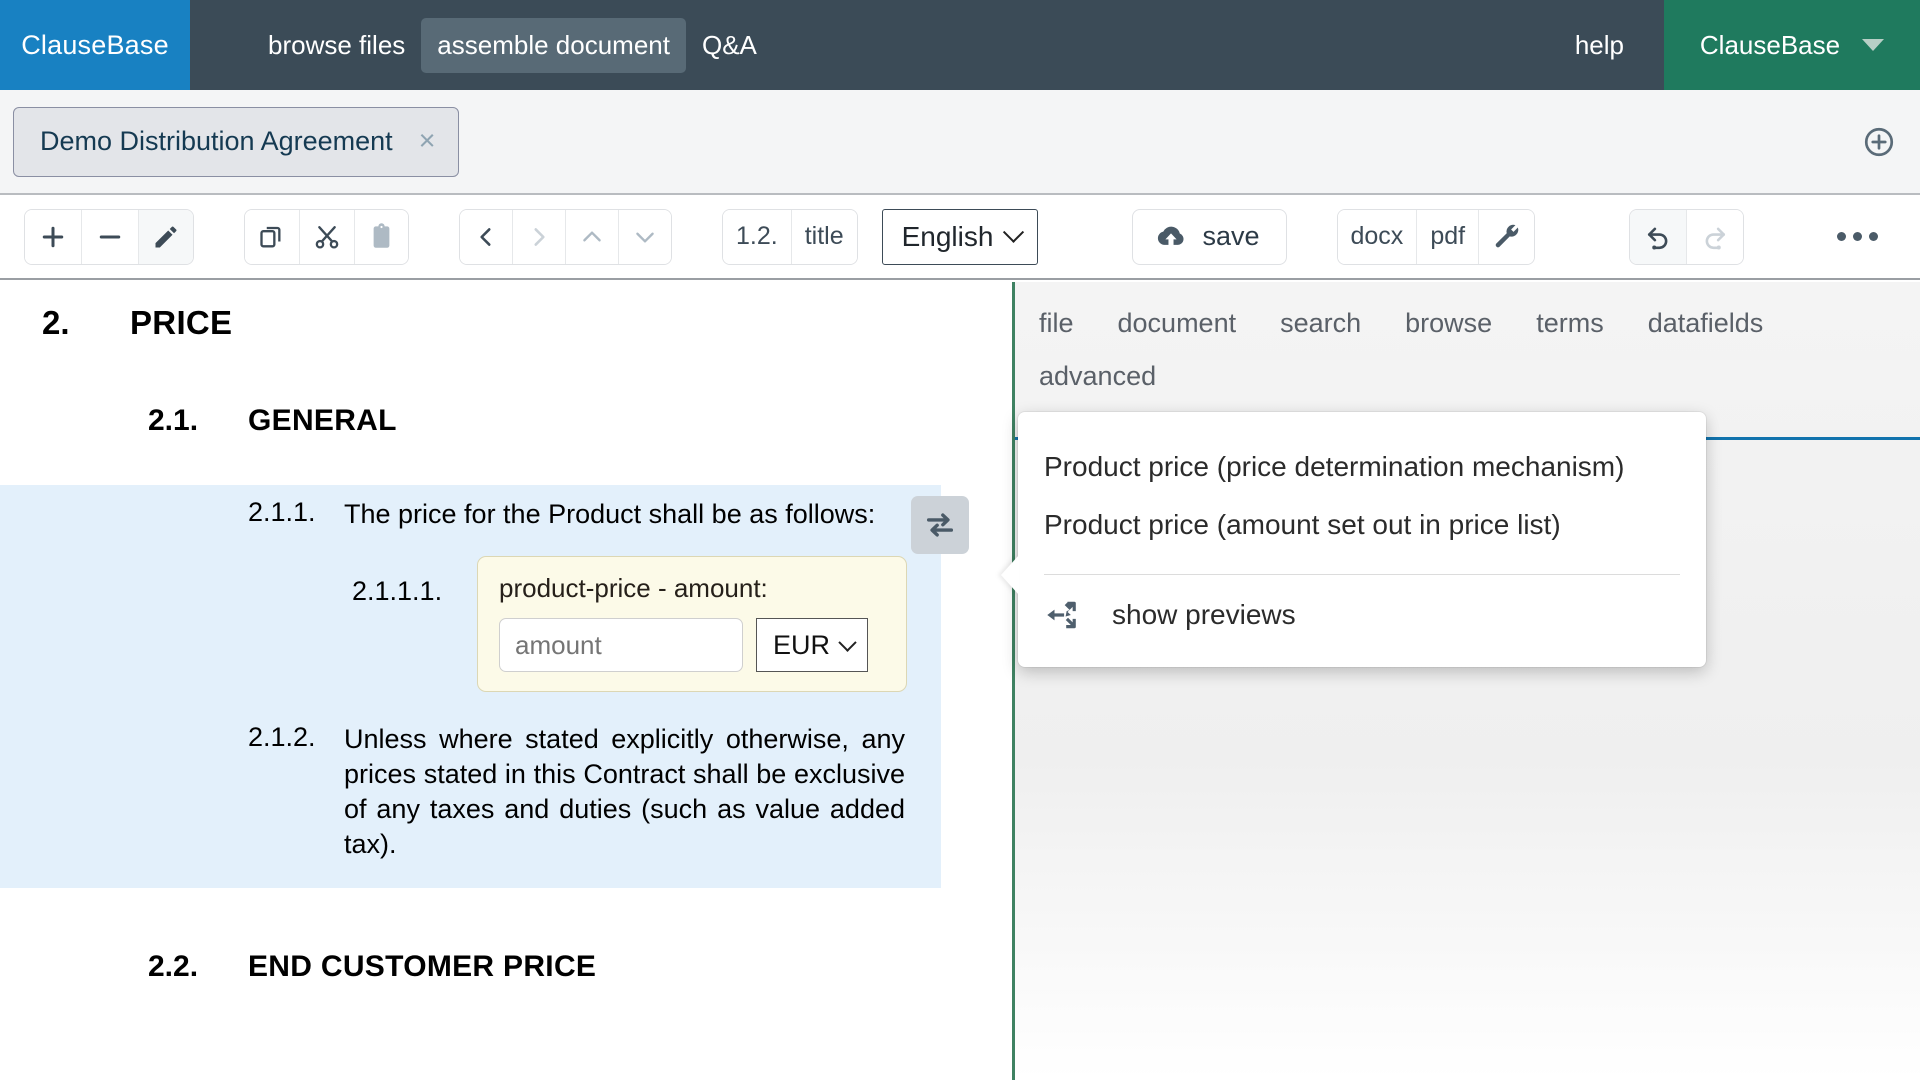 The image size is (1920, 1080). What do you see at coordinates (173, 967) in the screenshot?
I see `heading-end-customer-price-number: 2.2.` at bounding box center [173, 967].